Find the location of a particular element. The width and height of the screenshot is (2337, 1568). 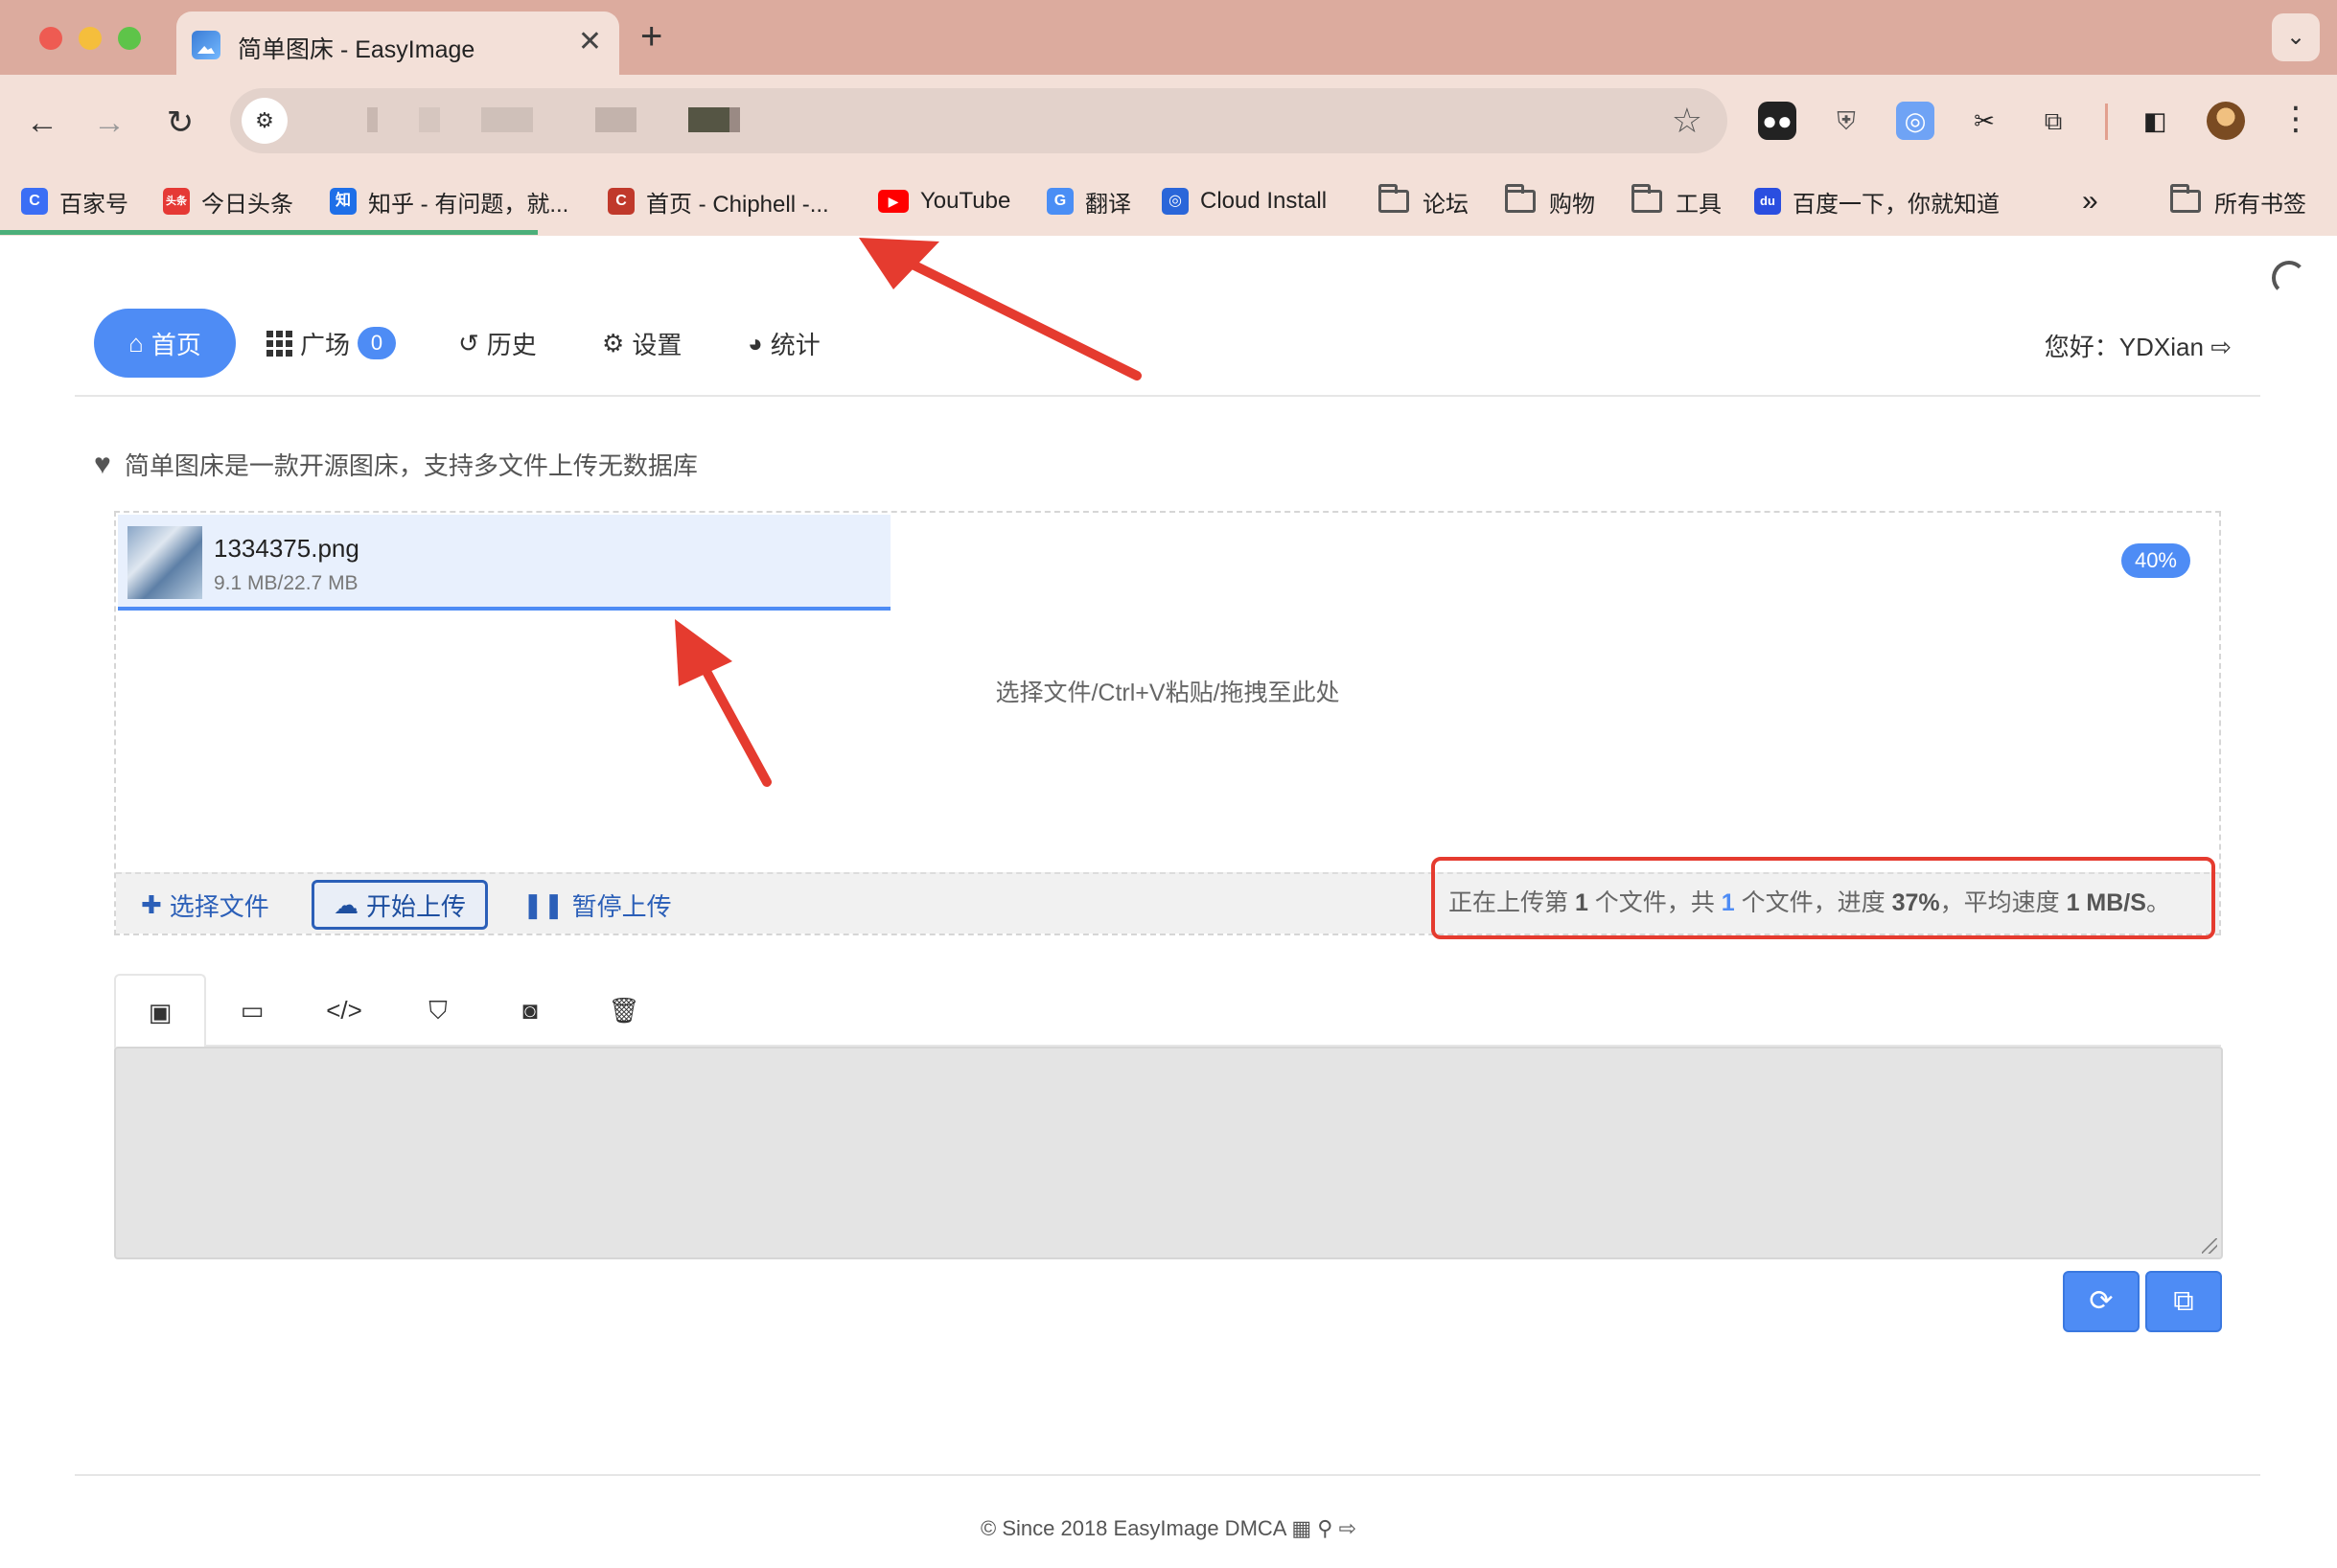

dropzone-hint: 选择文件/Ctrl+V粘贴/拖拽至此处 is located at coordinates (1167, 693).